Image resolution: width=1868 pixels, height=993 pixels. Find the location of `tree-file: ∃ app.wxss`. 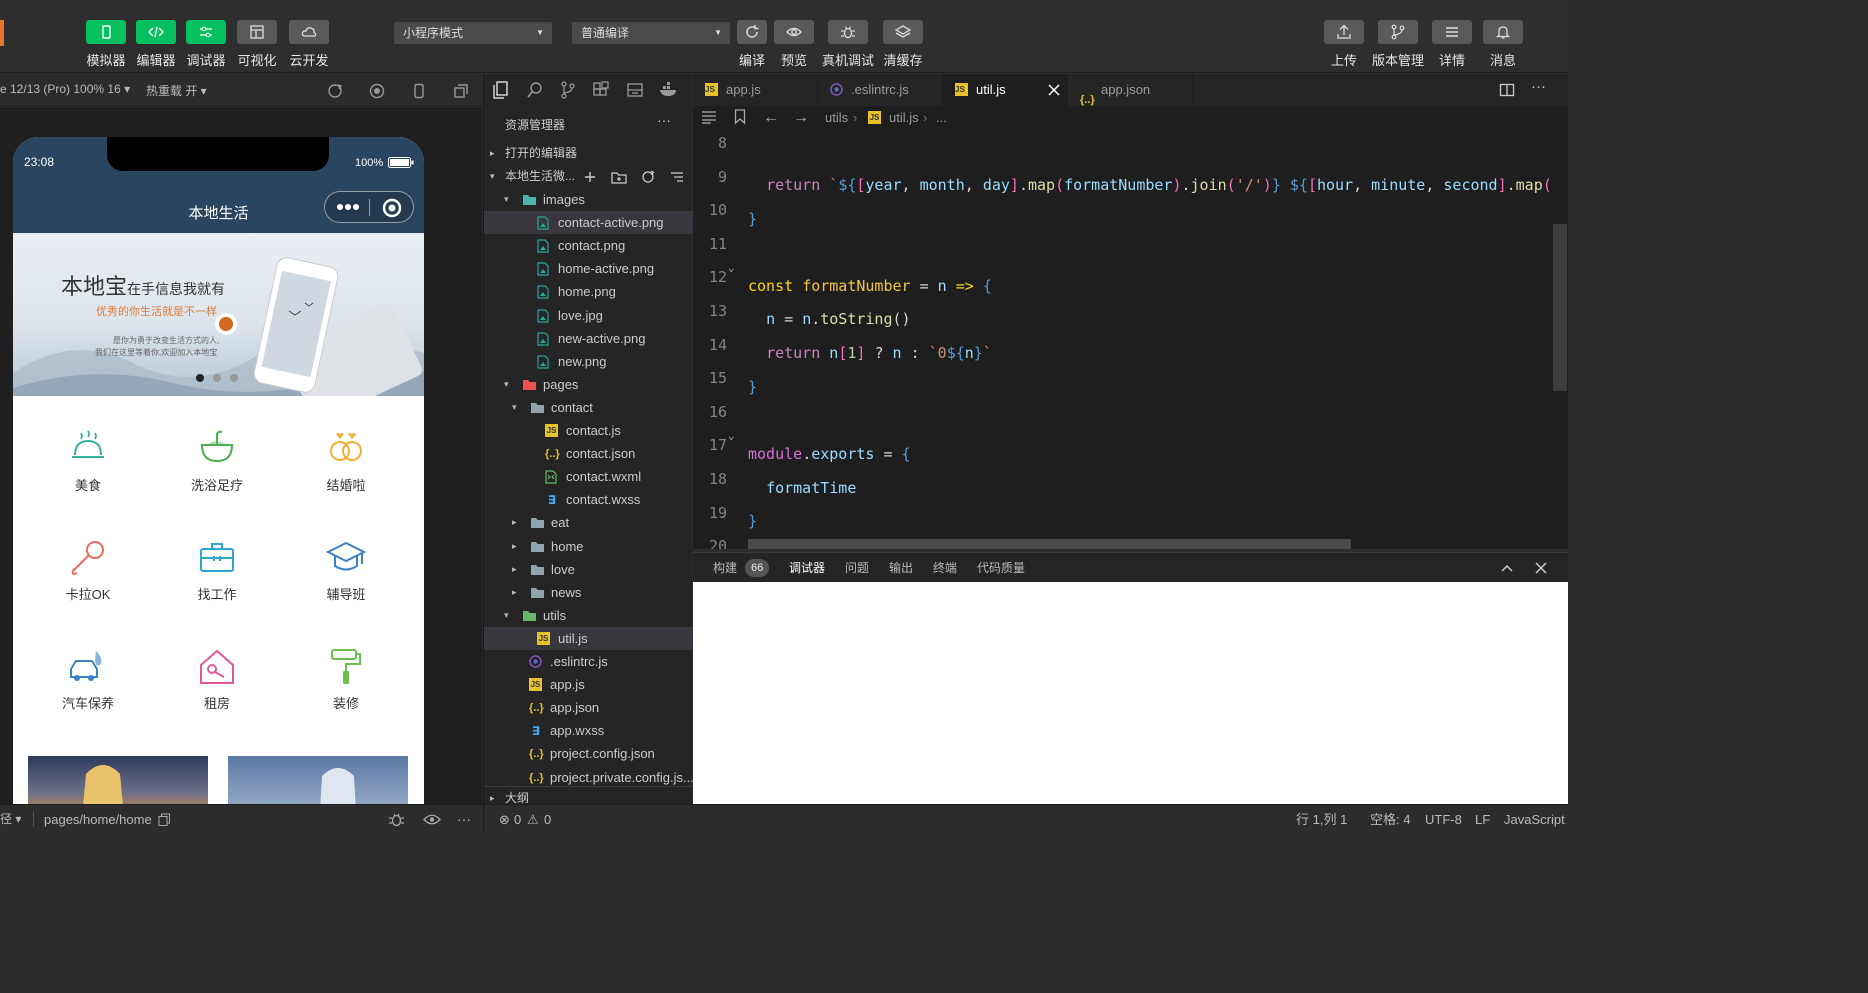

tree-file: ∃ app.wxss is located at coordinates (588, 730).